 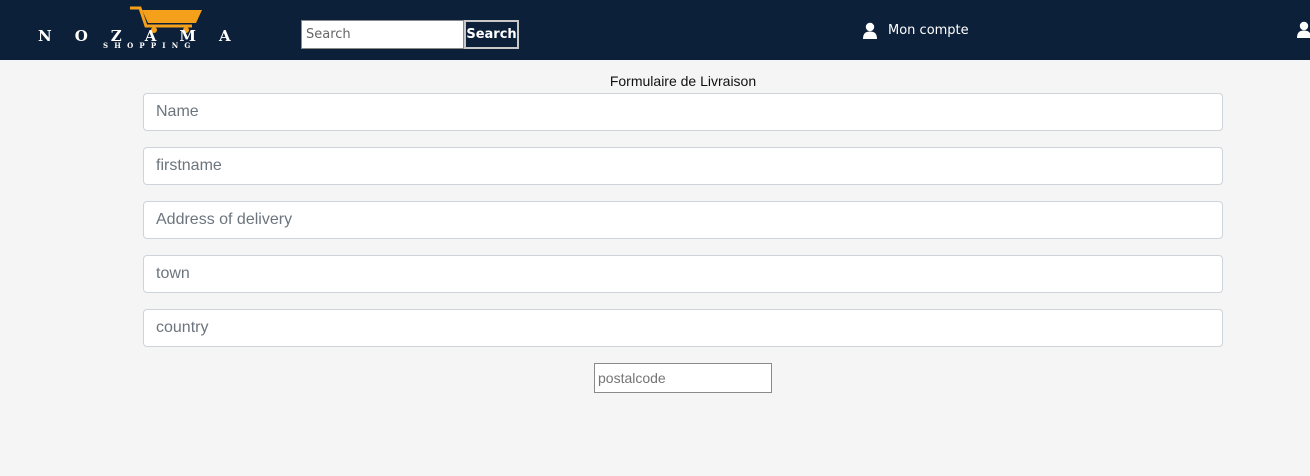 I want to click on top-navbar: NOZAMA SHOPPING Search Mon compte, so click(x=655, y=30).